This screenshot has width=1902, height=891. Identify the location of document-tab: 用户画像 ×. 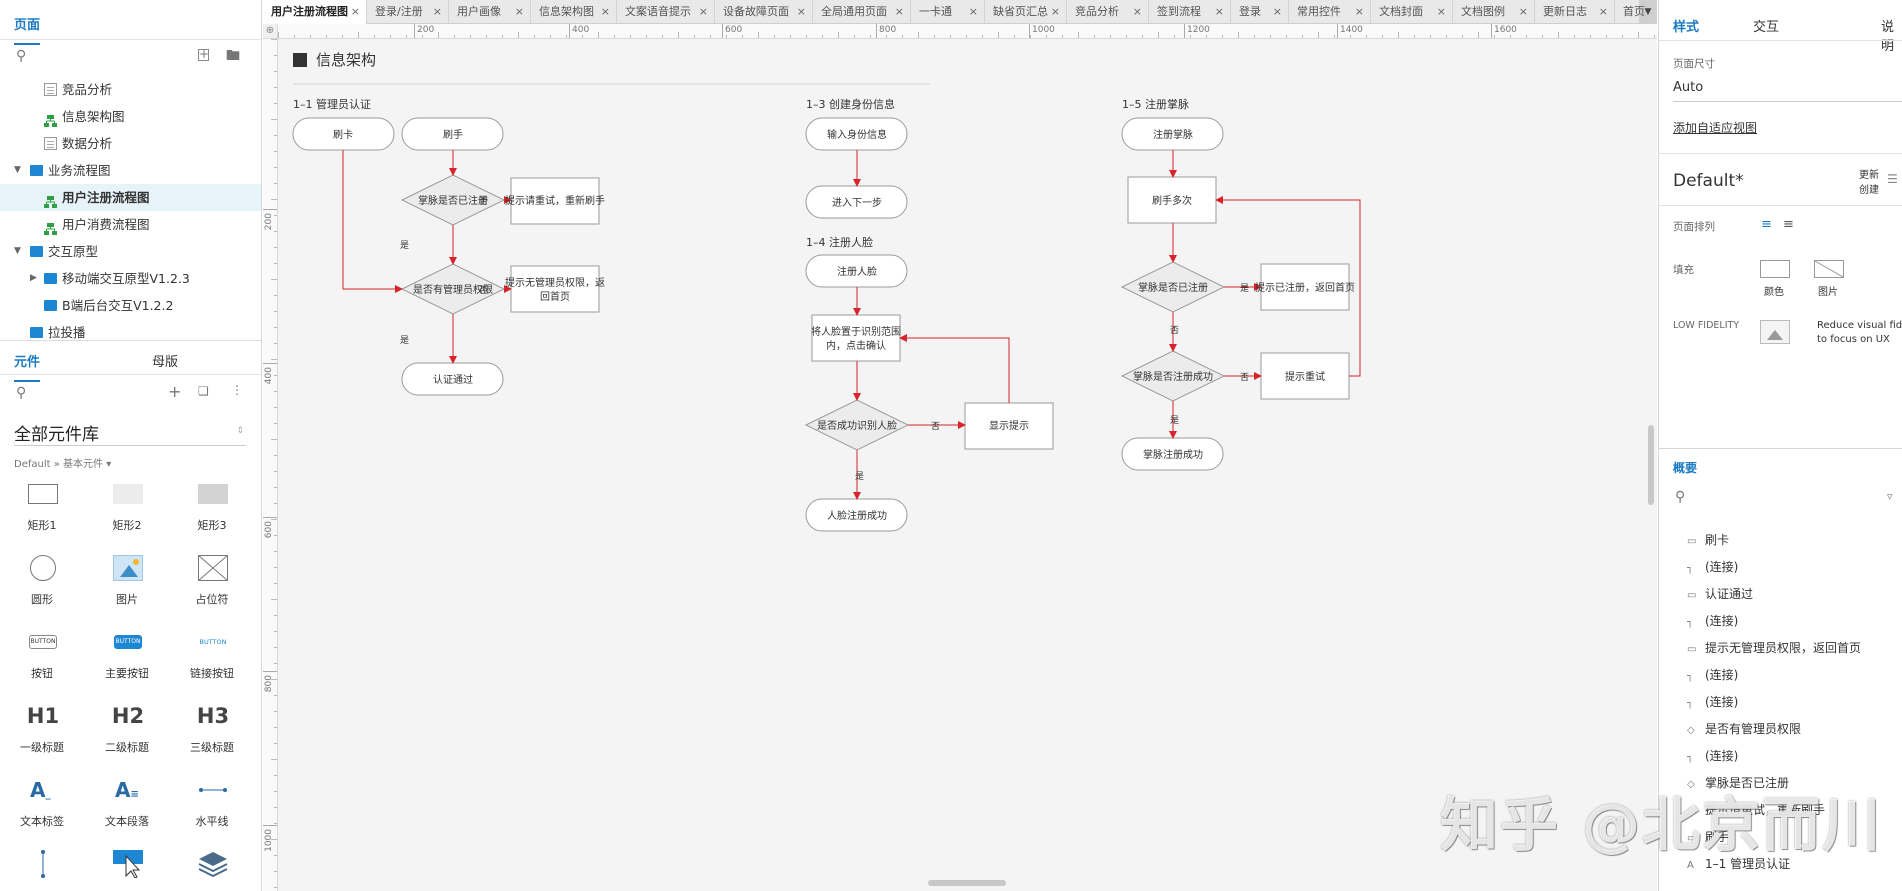
(490, 12).